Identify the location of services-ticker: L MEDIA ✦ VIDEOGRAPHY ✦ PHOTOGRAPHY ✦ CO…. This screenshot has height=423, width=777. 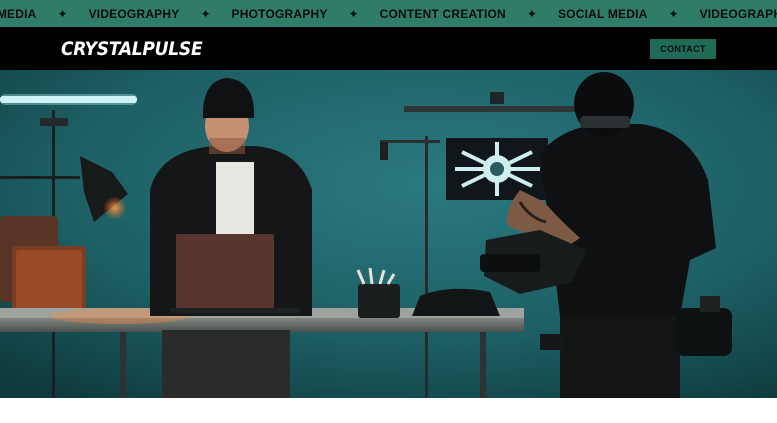
(388, 13).